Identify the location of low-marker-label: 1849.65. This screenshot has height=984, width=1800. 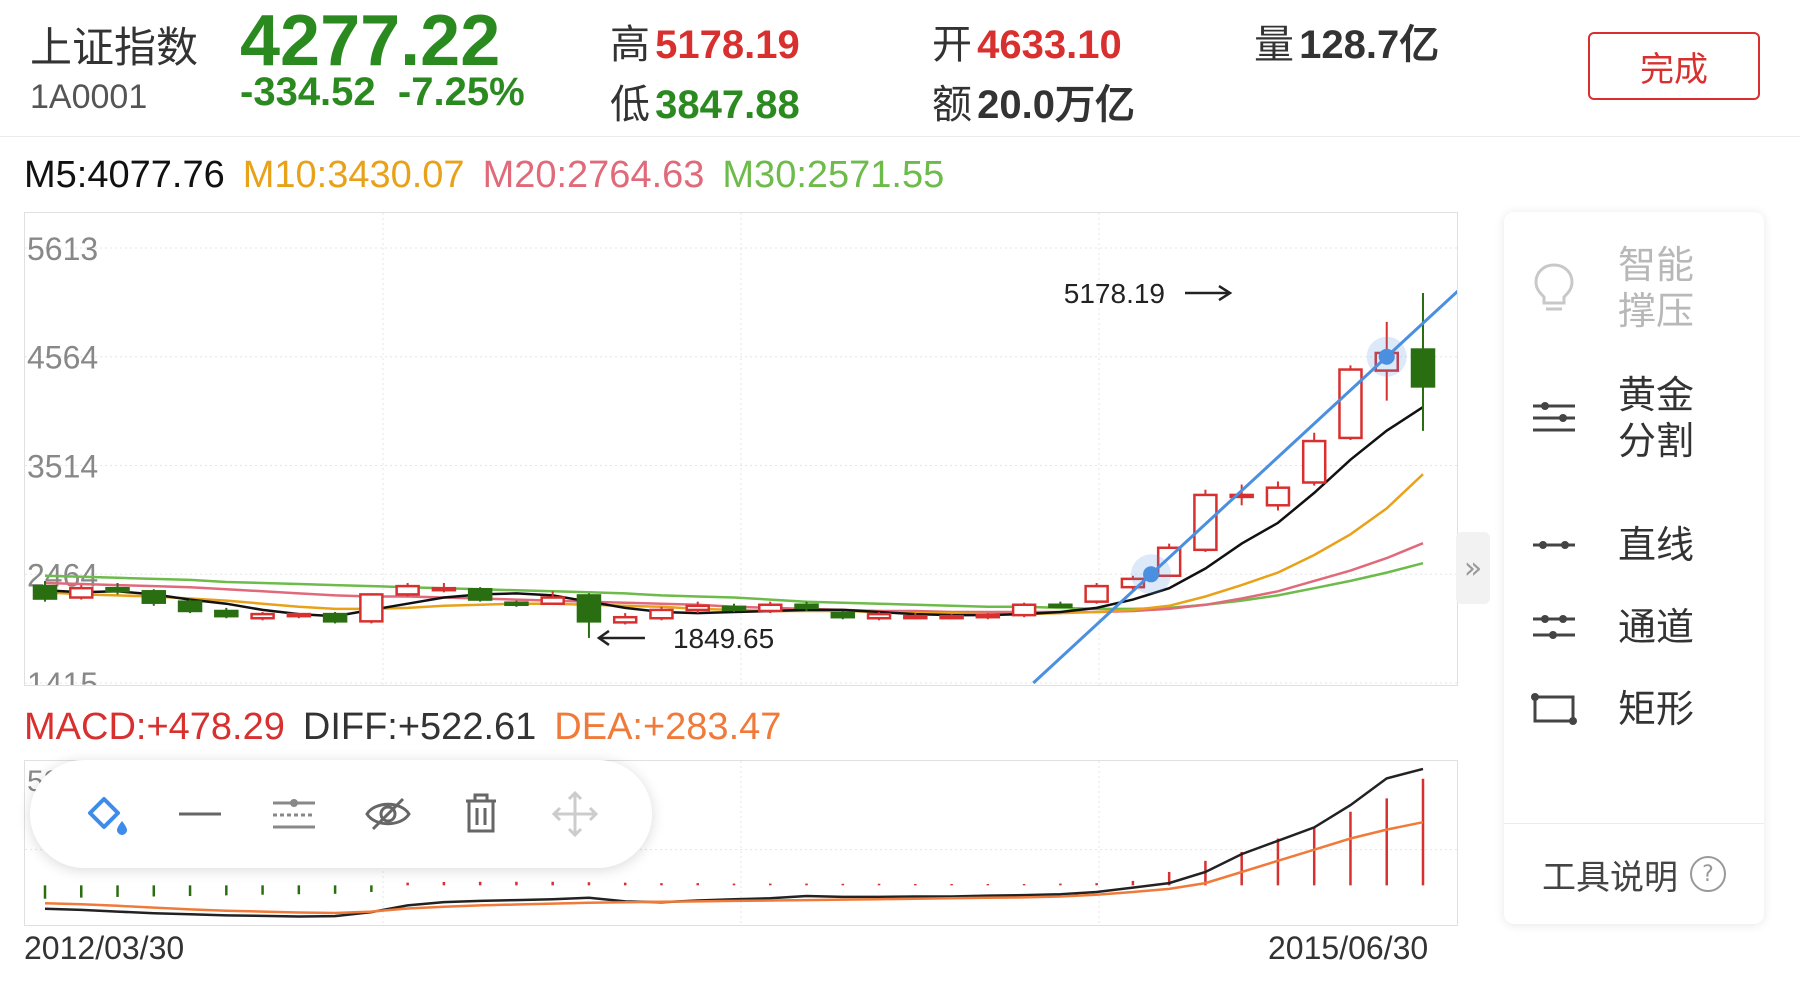
(723, 638).